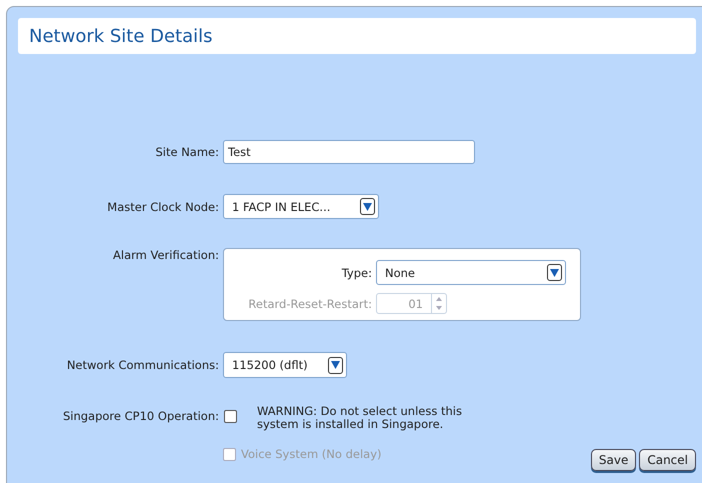  Describe the element at coordinates (357, 273) in the screenshot. I see `field-label: Type:` at that location.